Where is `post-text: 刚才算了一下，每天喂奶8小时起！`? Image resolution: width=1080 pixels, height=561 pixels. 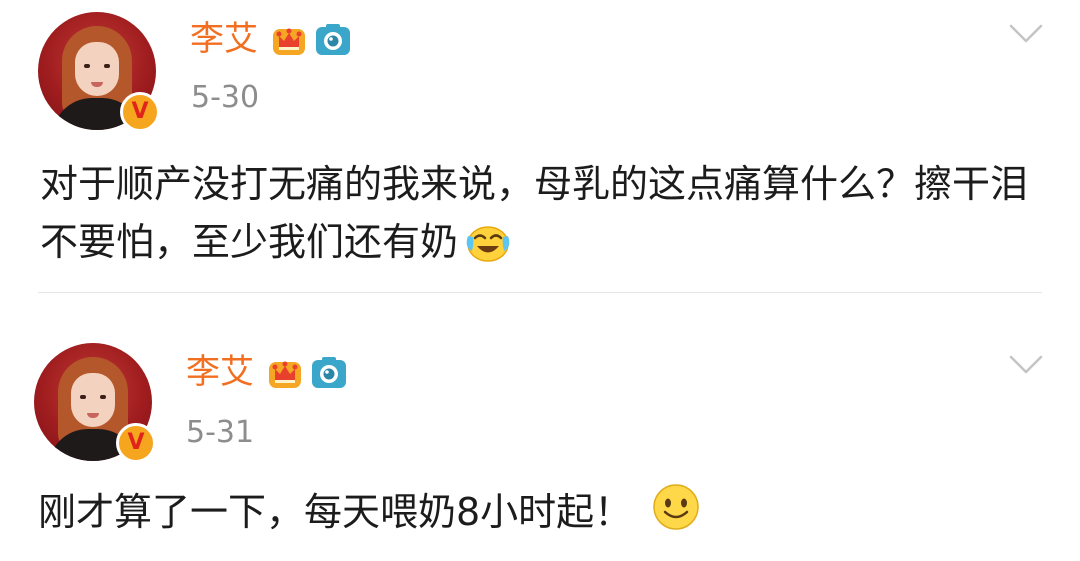 post-text: 刚才算了一下，每天喂奶8小时起！ is located at coordinates (539, 511).